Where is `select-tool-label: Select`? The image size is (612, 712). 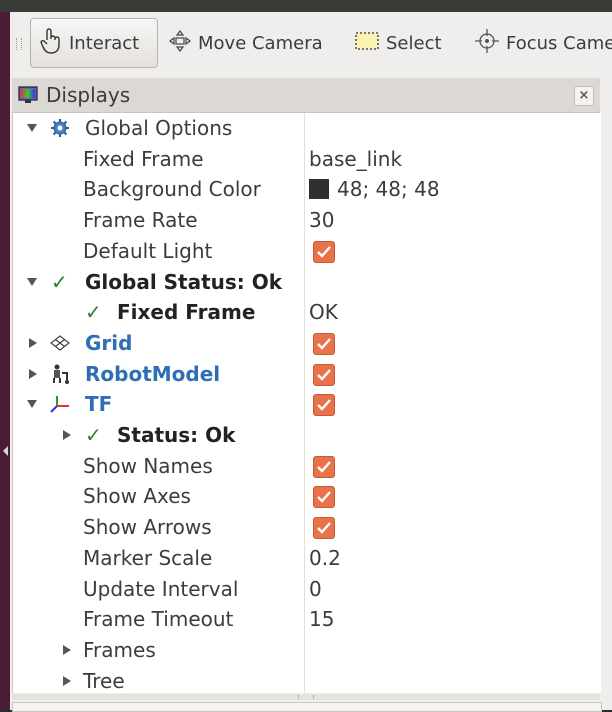
select-tool-label: Select is located at coordinates (414, 43).